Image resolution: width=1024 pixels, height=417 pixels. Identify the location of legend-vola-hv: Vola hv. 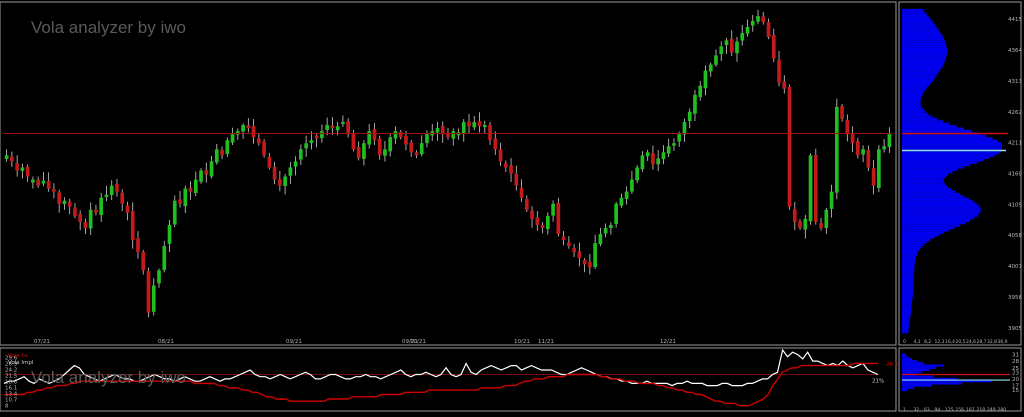
(18, 356).